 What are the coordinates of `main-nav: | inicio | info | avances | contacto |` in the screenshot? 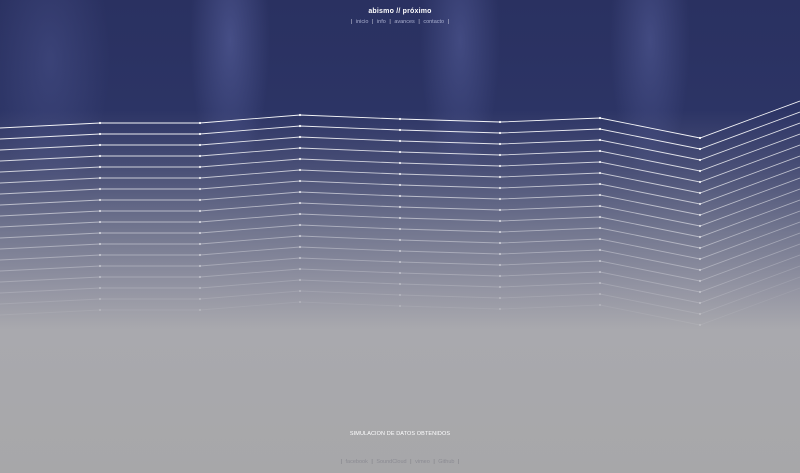 It's located at (400, 22).